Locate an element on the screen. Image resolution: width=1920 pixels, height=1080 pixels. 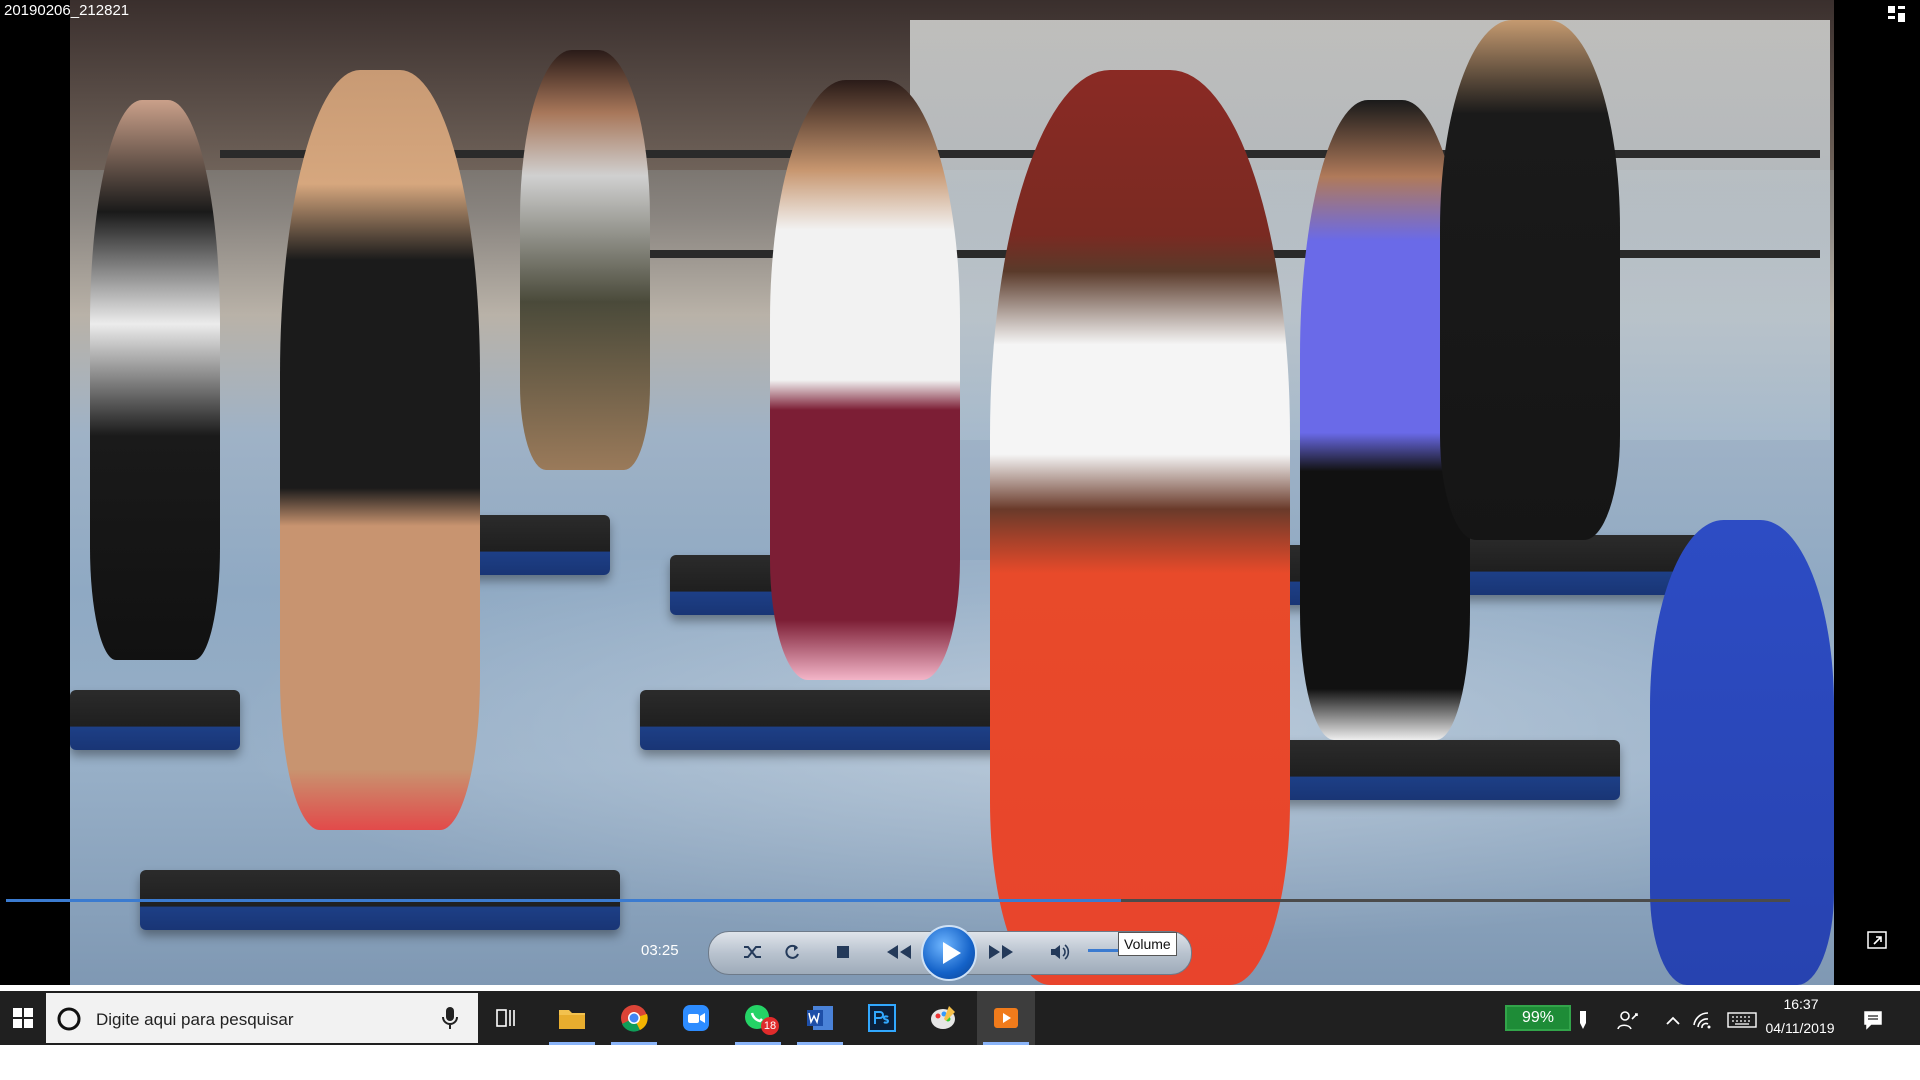
seek-bar is located at coordinates (898, 900).